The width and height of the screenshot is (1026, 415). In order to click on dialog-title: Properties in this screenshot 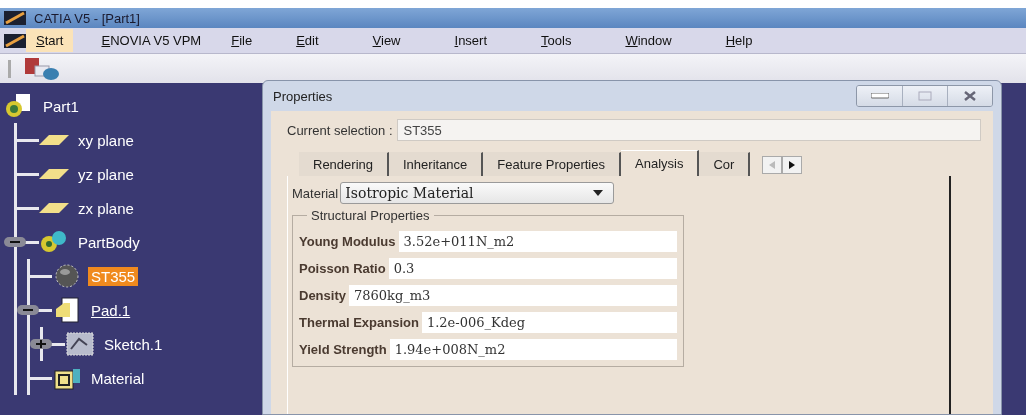, I will do `click(303, 96)`.